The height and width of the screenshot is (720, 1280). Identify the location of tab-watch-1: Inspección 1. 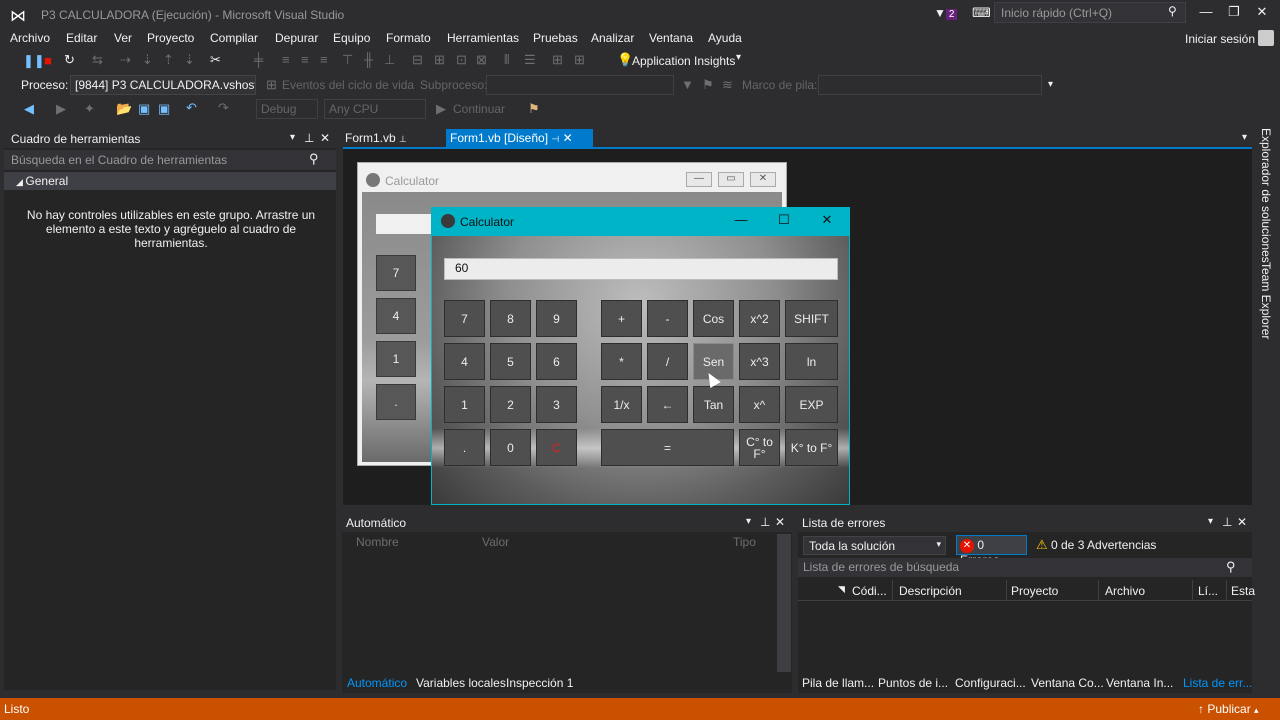
(539, 683).